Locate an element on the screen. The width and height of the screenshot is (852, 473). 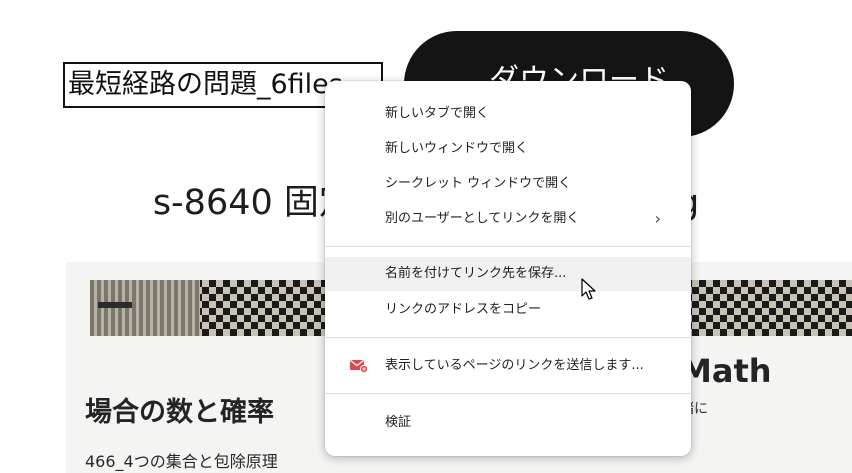
menu-item-label: 別のユーザーとしてリンクを開く is located at coordinates (482, 218).